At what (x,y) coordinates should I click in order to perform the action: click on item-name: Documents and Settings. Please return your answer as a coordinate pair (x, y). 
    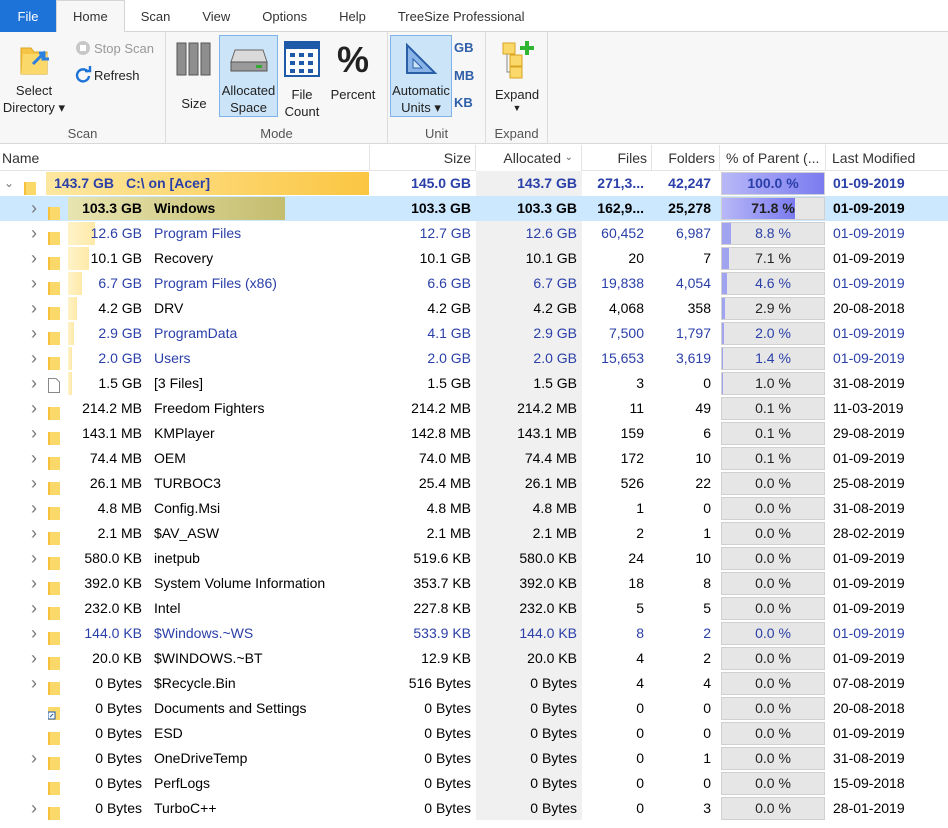
    Looking at the image, I should click on (261, 708).